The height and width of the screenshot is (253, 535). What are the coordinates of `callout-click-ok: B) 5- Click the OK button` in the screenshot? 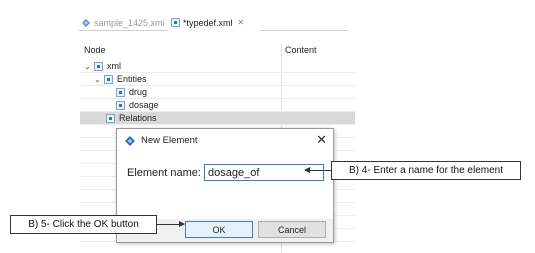 It's located at (83, 224).